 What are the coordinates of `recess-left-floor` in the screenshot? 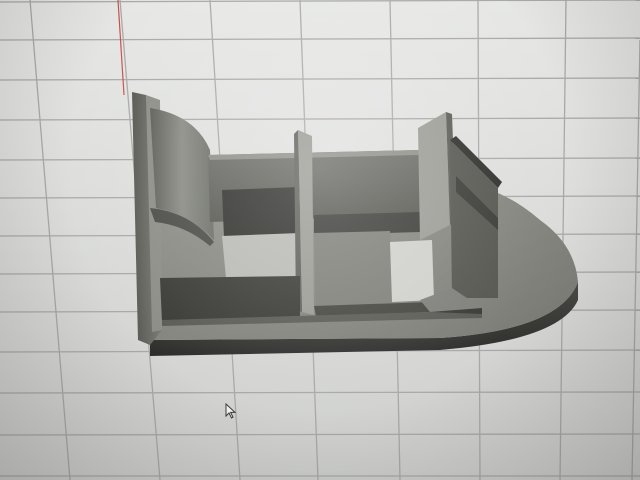 It's located at (262, 255).